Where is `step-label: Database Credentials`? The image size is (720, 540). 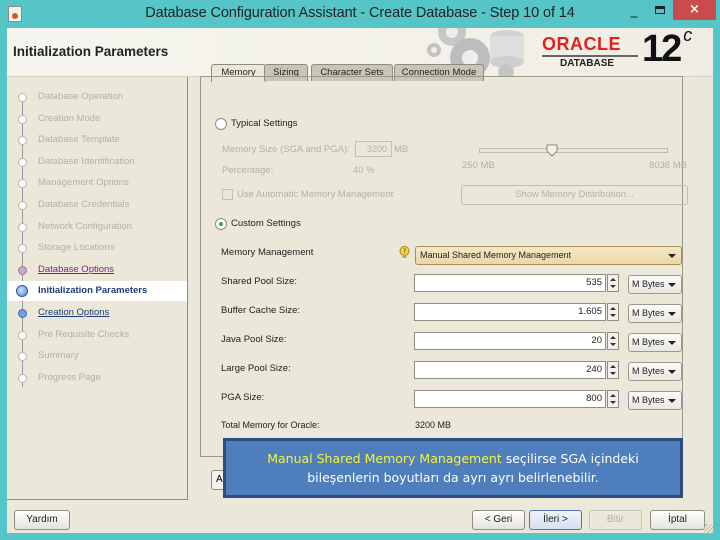 step-label: Database Credentials is located at coordinates (84, 204).